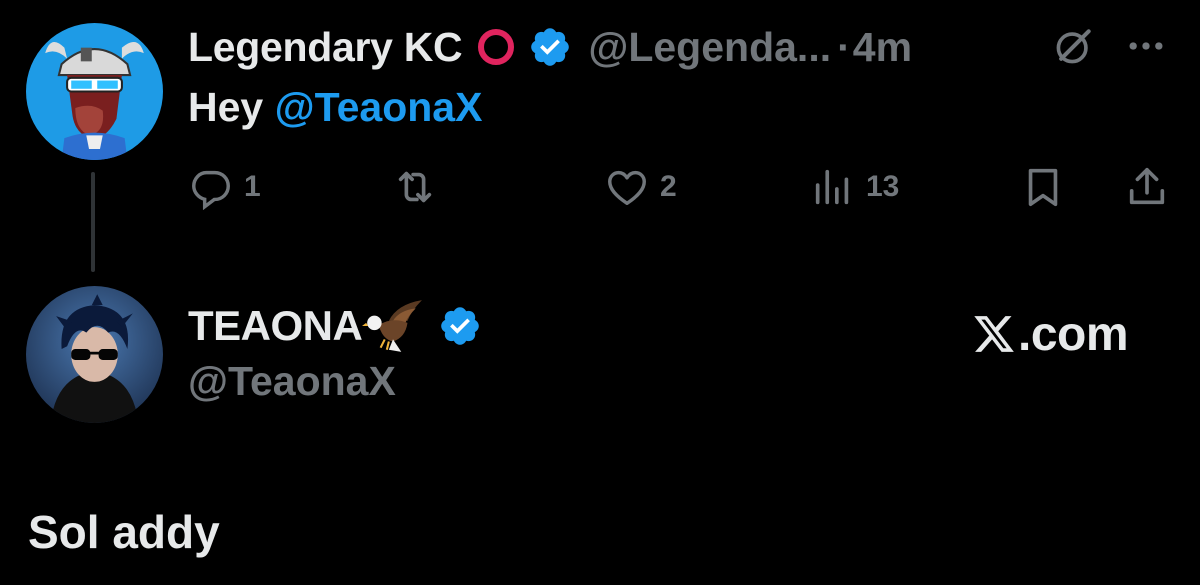 Image resolution: width=1200 pixels, height=585 pixels. Describe the element at coordinates (252, 186) in the screenshot. I see `reply-count: 1` at that location.